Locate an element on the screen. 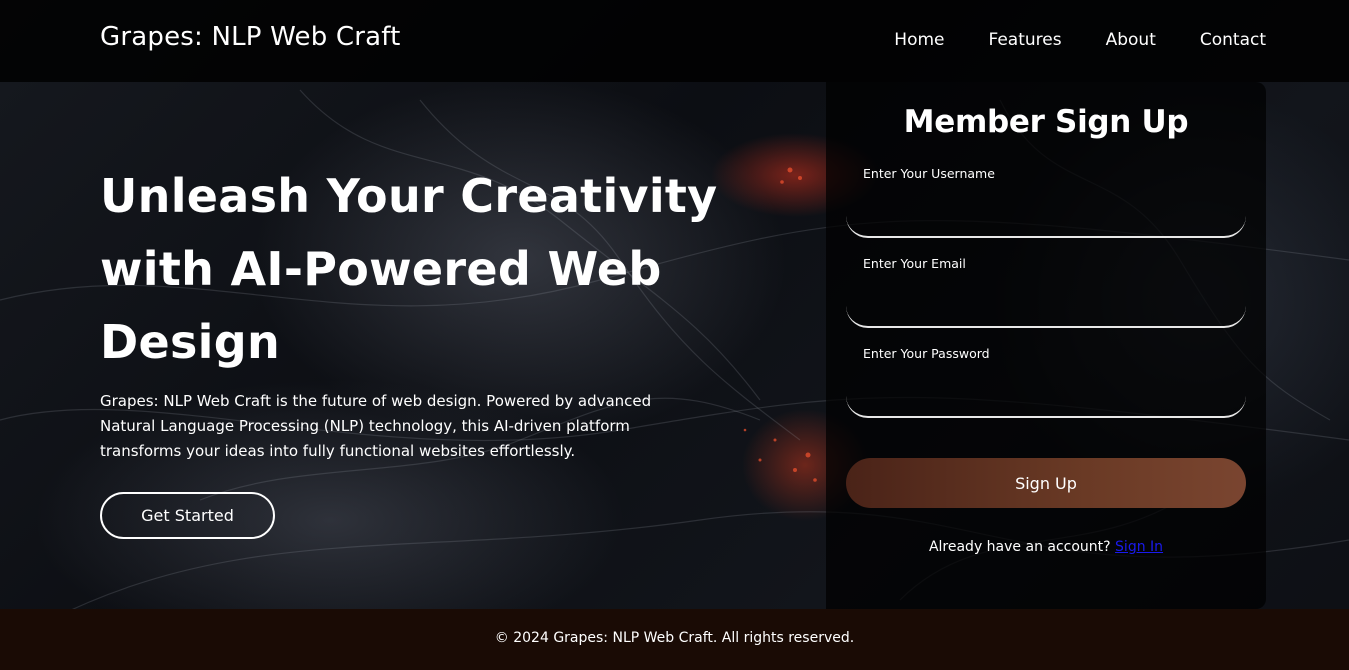  password-label: Enter Your Password is located at coordinates (926, 353).